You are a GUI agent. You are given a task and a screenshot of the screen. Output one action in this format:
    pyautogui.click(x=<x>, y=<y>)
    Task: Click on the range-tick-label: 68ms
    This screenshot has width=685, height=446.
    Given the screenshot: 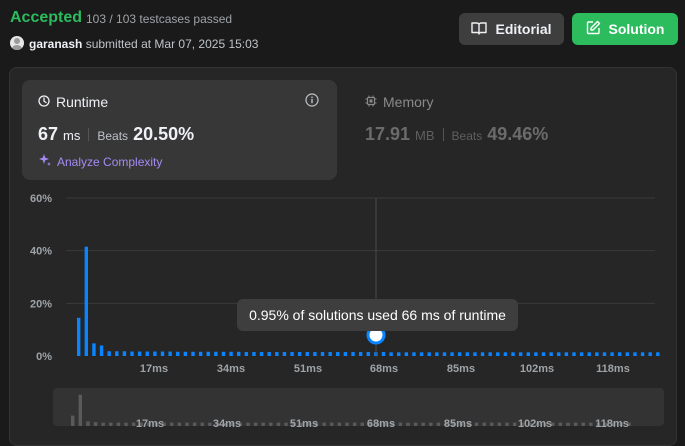 What is the action you would take?
    pyautogui.click(x=381, y=424)
    